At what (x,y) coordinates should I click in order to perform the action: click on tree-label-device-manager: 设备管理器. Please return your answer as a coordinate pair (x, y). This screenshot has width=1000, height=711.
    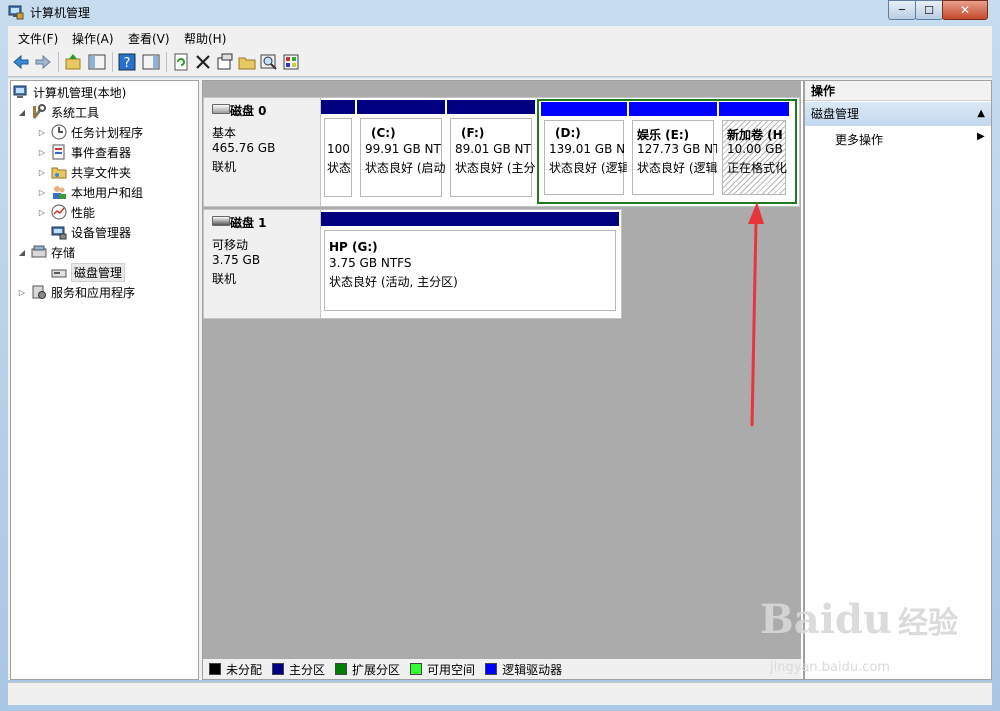
    Looking at the image, I should click on (101, 232).